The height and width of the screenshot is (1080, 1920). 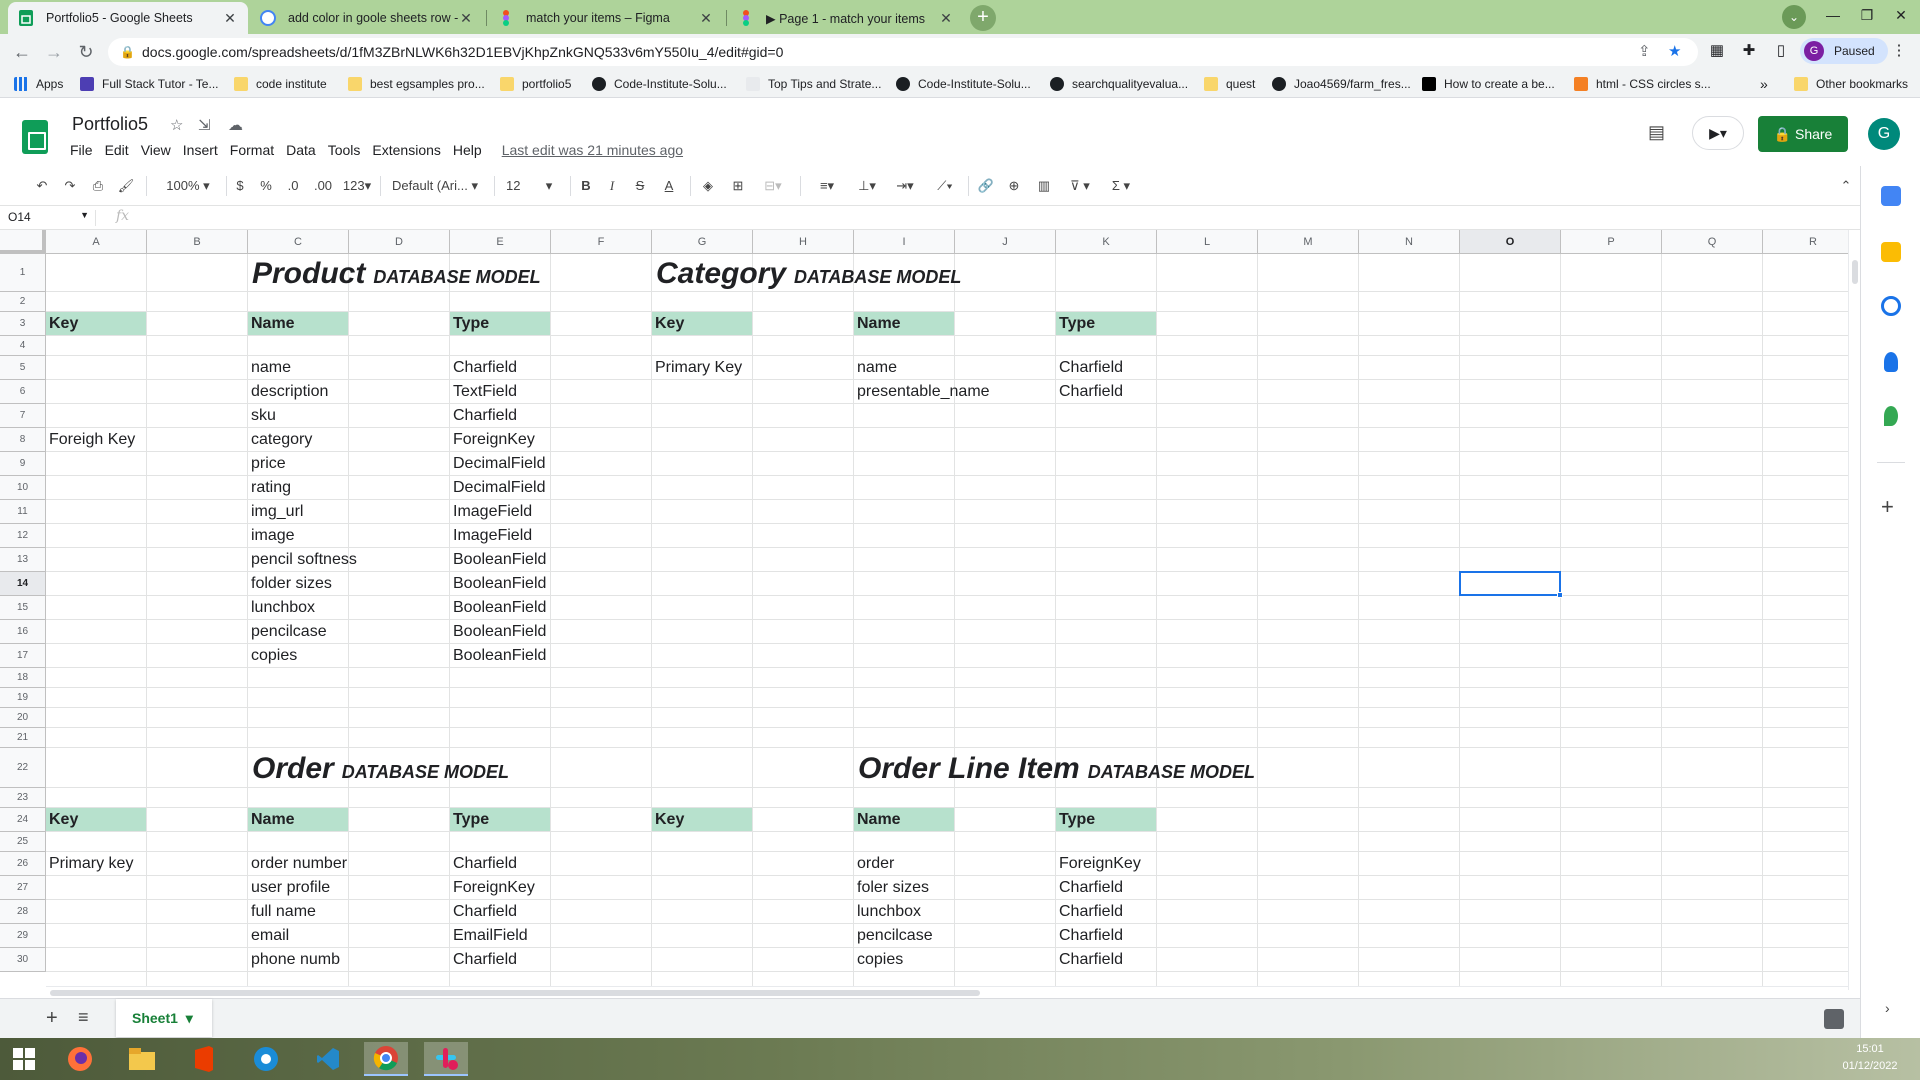 What do you see at coordinates (98, 186) in the screenshot?
I see `print-icon: ⎙` at bounding box center [98, 186].